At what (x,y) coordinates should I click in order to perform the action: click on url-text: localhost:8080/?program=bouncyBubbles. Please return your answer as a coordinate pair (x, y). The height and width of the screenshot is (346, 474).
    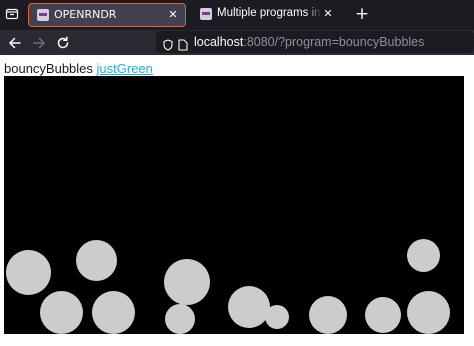
    Looking at the image, I should click on (309, 42).